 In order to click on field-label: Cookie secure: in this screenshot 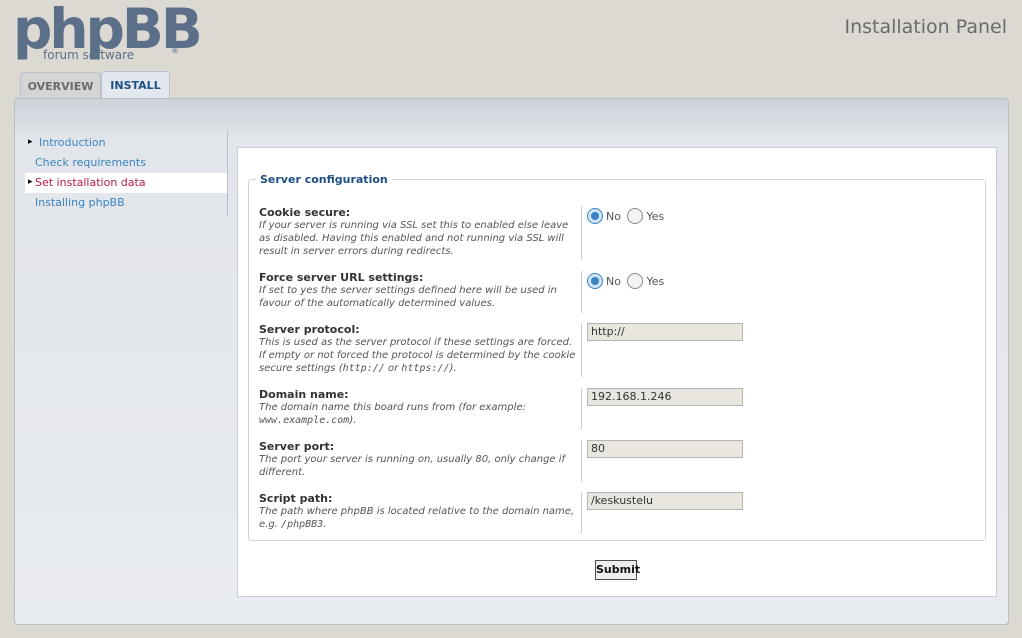, I will do `click(305, 212)`.